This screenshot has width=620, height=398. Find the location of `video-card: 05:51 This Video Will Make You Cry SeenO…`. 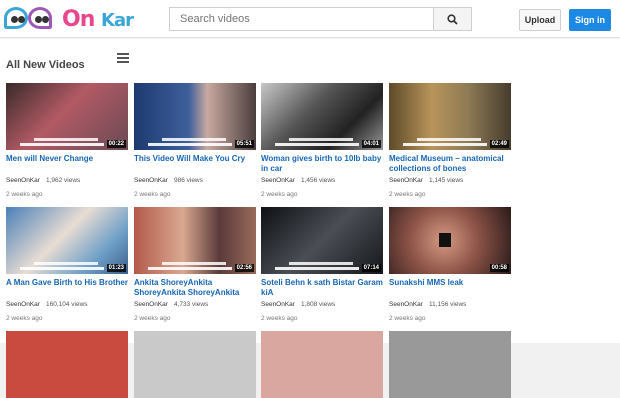

video-card: 05:51 This Video Will Make You Cry SeenO… is located at coordinates (195, 140).